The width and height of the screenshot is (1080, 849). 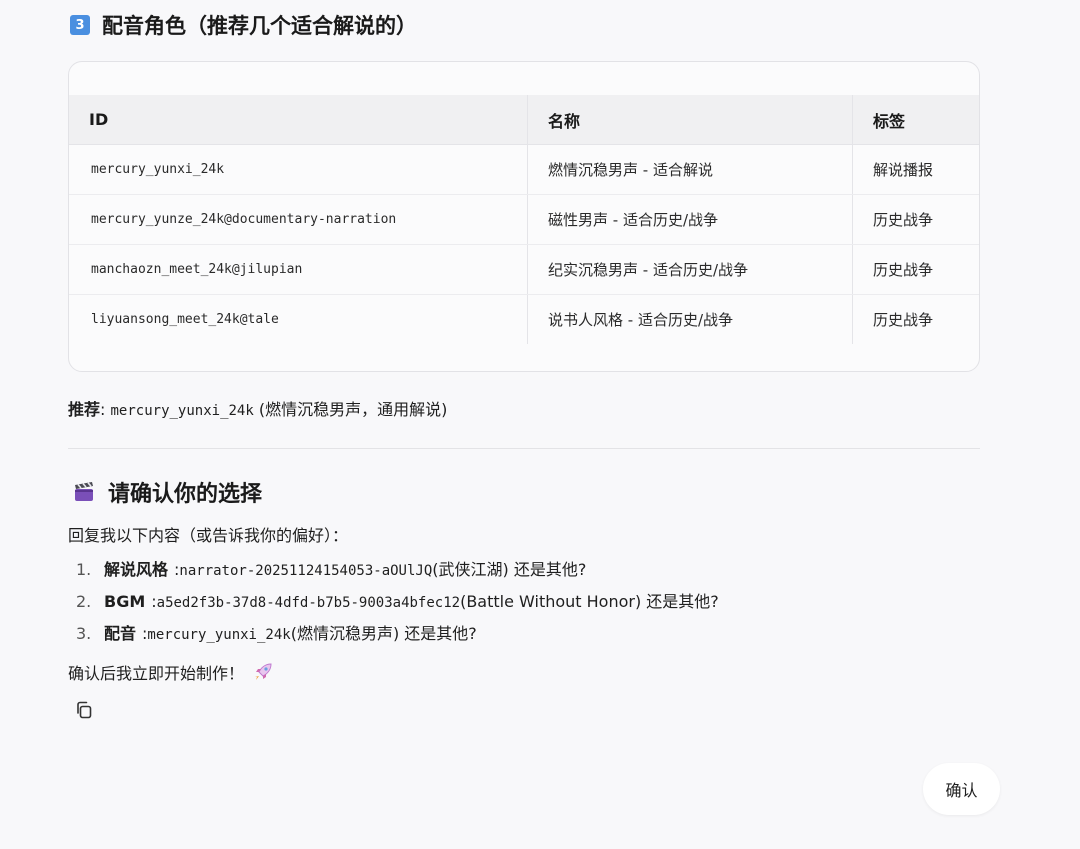 What do you see at coordinates (120, 633) in the screenshot?
I see `choice-label: 配音` at bounding box center [120, 633].